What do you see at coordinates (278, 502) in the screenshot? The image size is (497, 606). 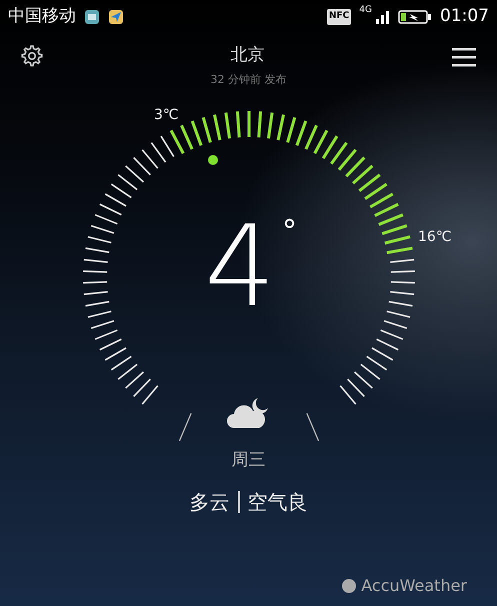 I see `air-quality: 空气良` at bounding box center [278, 502].